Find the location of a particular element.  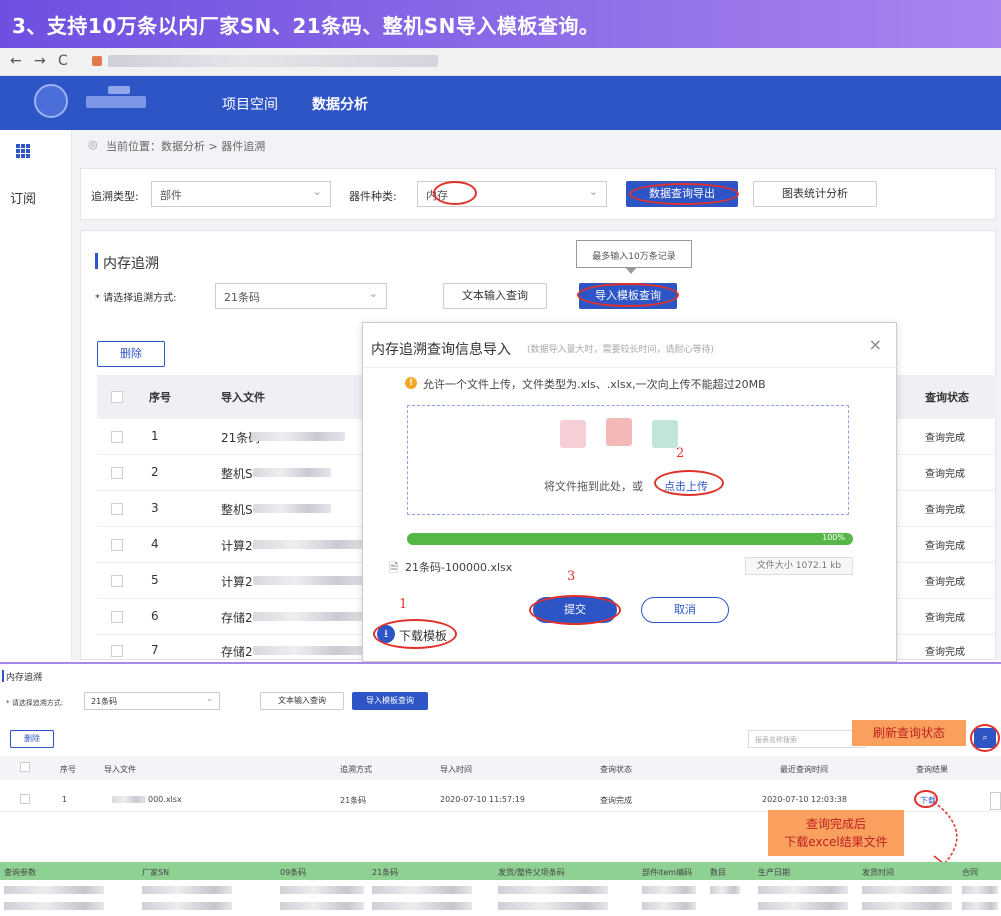

sidebar: 订阅 is located at coordinates (36, 395).